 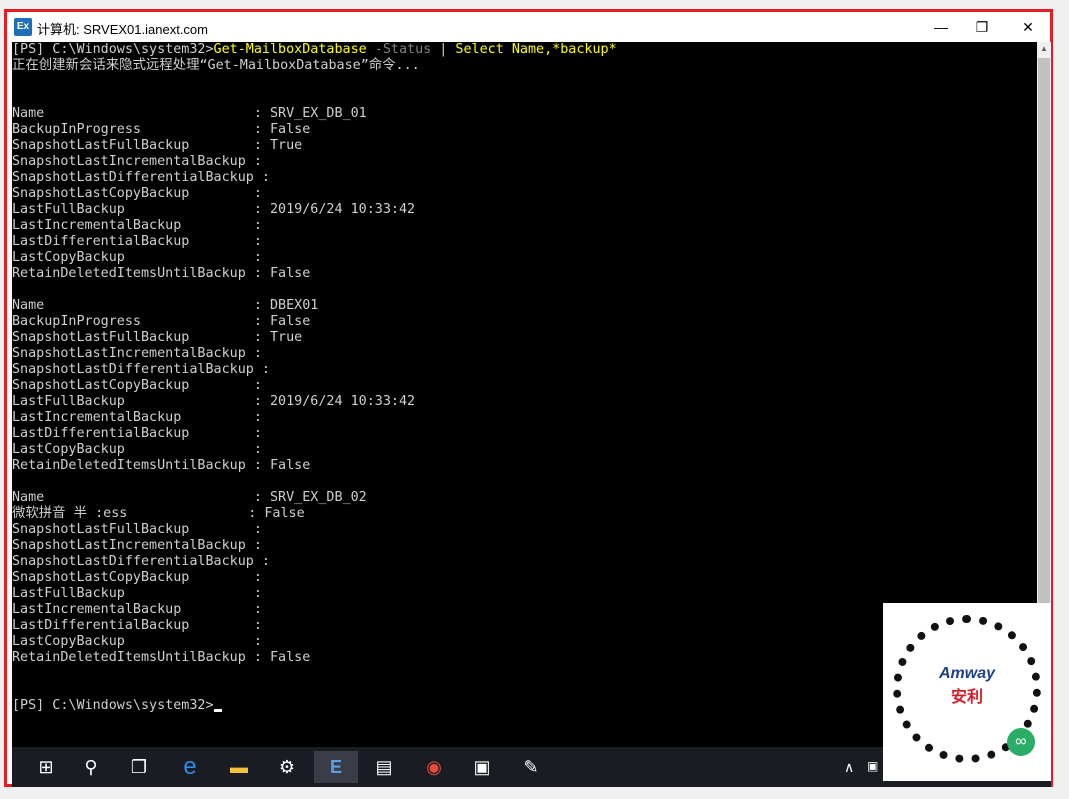 I want to click on settings-button: ⚙, so click(x=287, y=767).